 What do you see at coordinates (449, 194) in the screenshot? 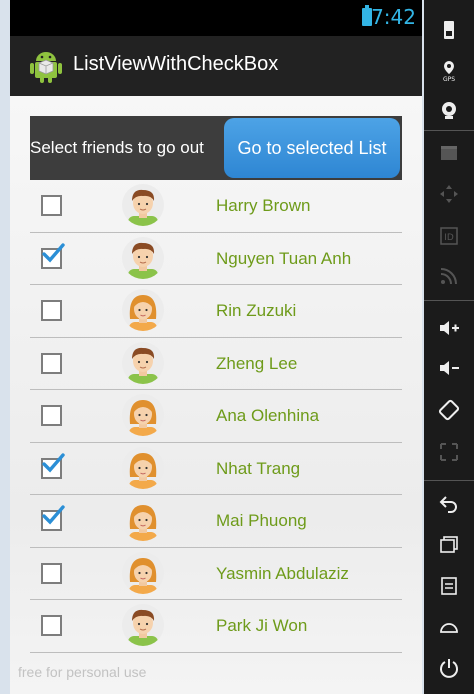
I see `dpad-icon` at bounding box center [449, 194].